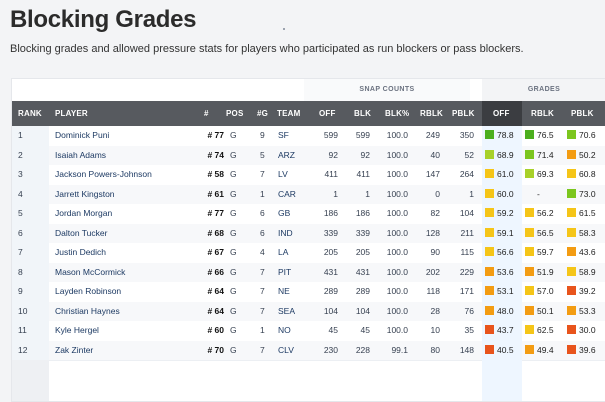 This screenshot has height=402, width=605. Describe the element at coordinates (499, 351) in the screenshot. I see `grade-off: 40.5` at that location.